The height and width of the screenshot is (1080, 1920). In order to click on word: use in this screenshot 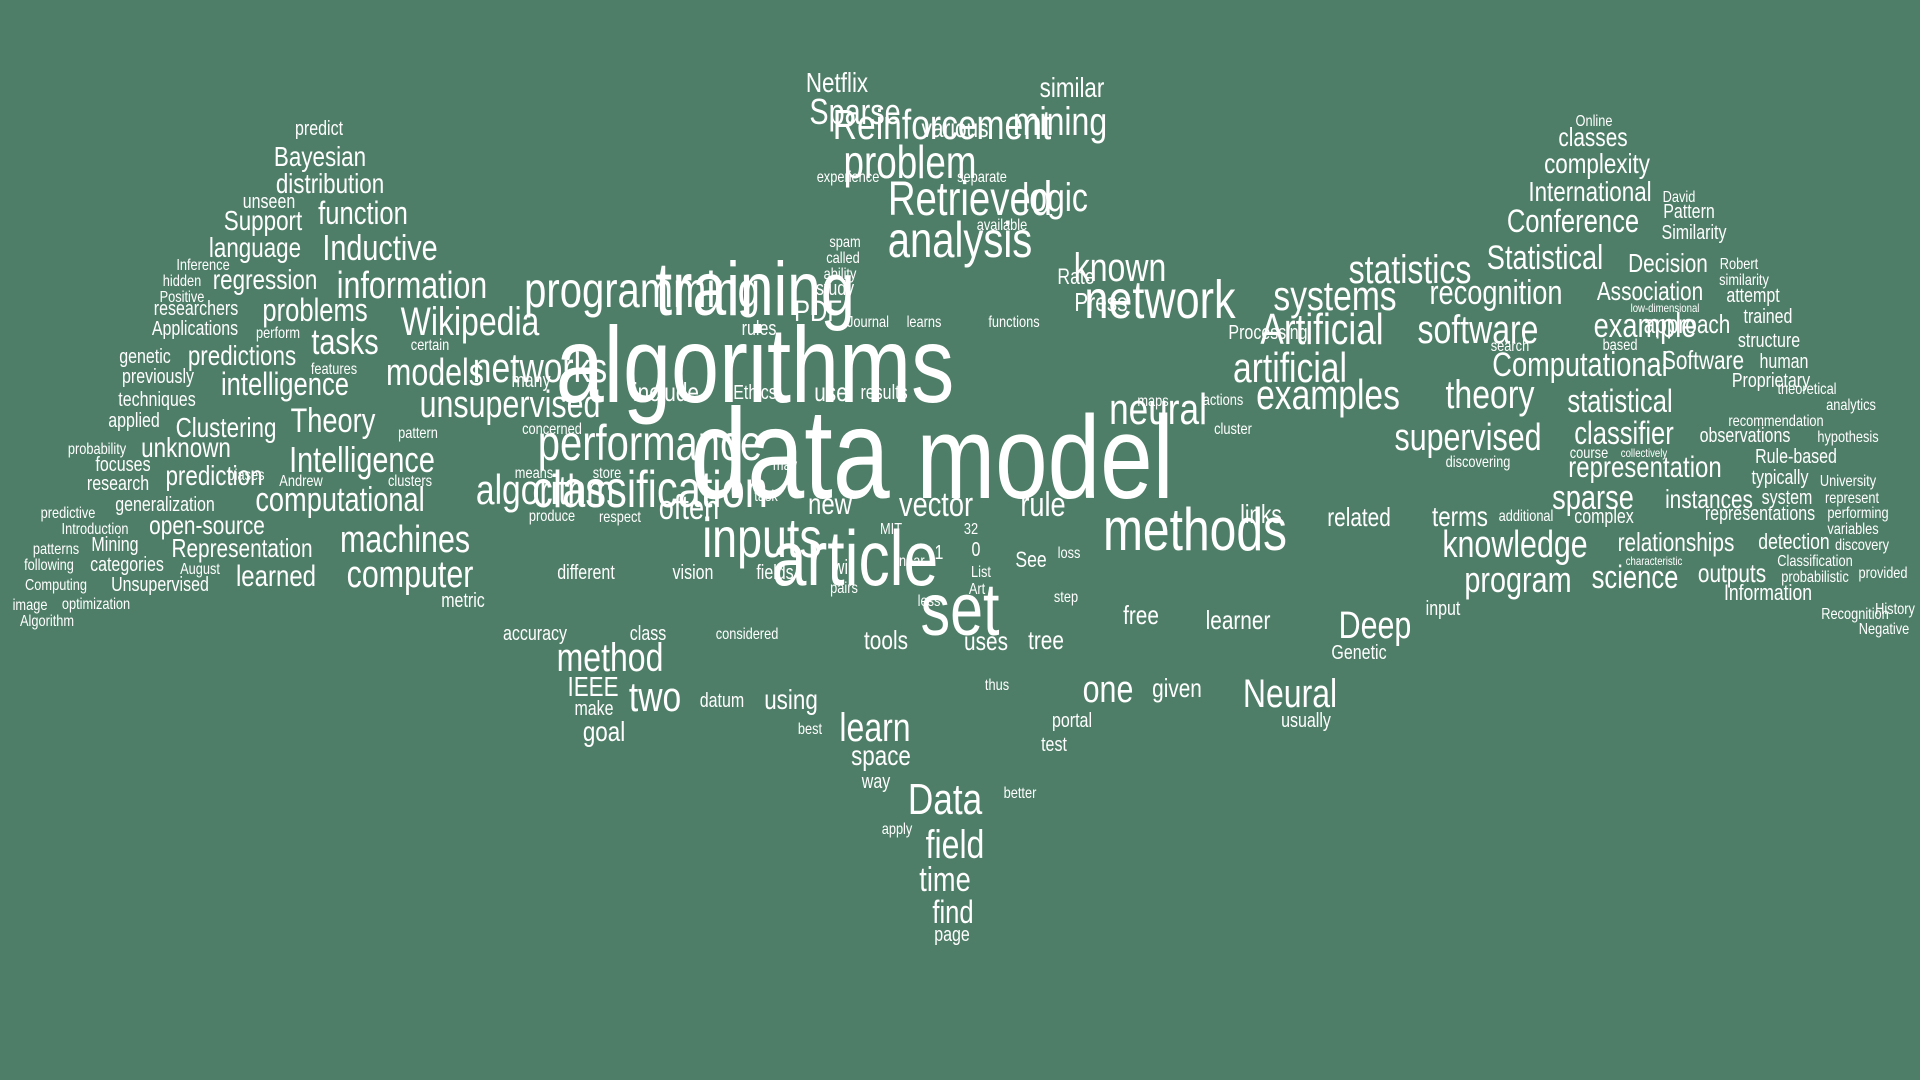, I will do `click(831, 392)`.